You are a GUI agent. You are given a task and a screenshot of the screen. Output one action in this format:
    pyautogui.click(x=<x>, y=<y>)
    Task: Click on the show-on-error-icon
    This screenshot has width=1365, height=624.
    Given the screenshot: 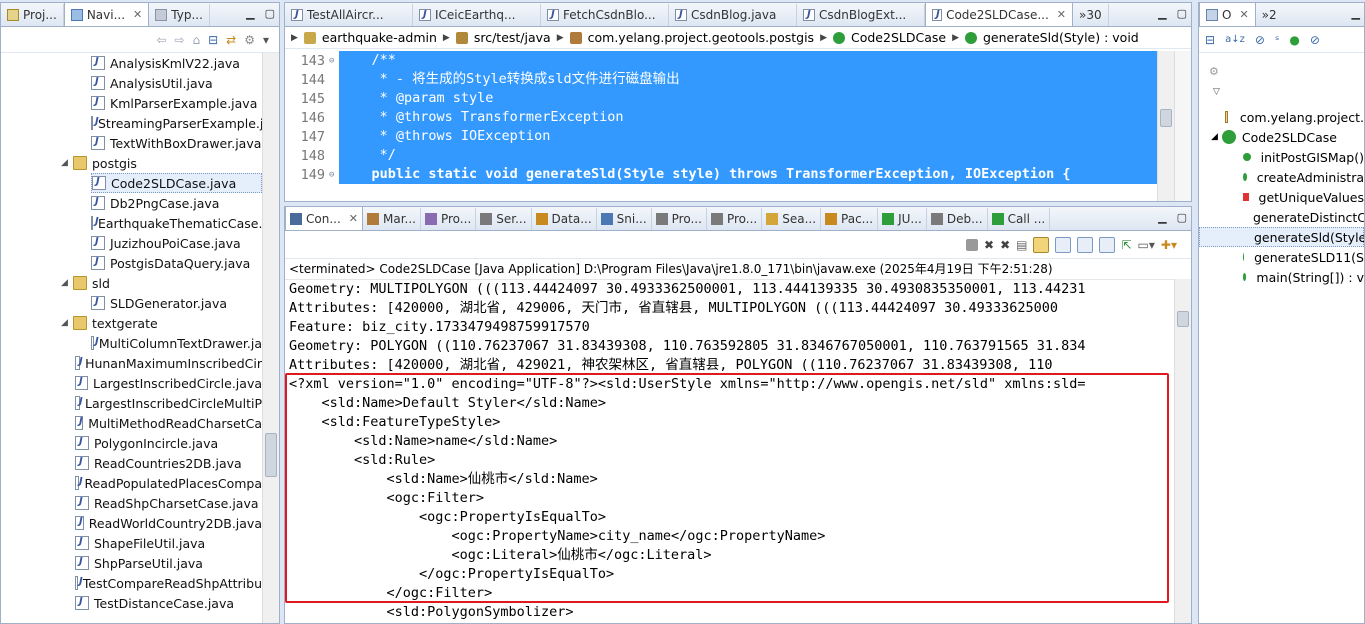 What is the action you would take?
    pyautogui.click(x=1107, y=244)
    